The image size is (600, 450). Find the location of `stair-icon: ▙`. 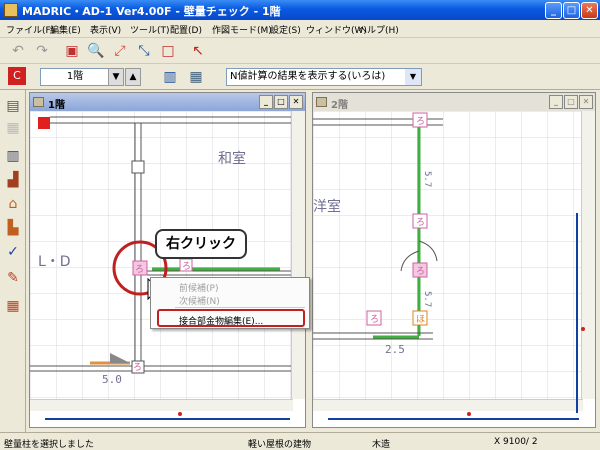

stair-icon: ▙ is located at coordinates (13, 228).